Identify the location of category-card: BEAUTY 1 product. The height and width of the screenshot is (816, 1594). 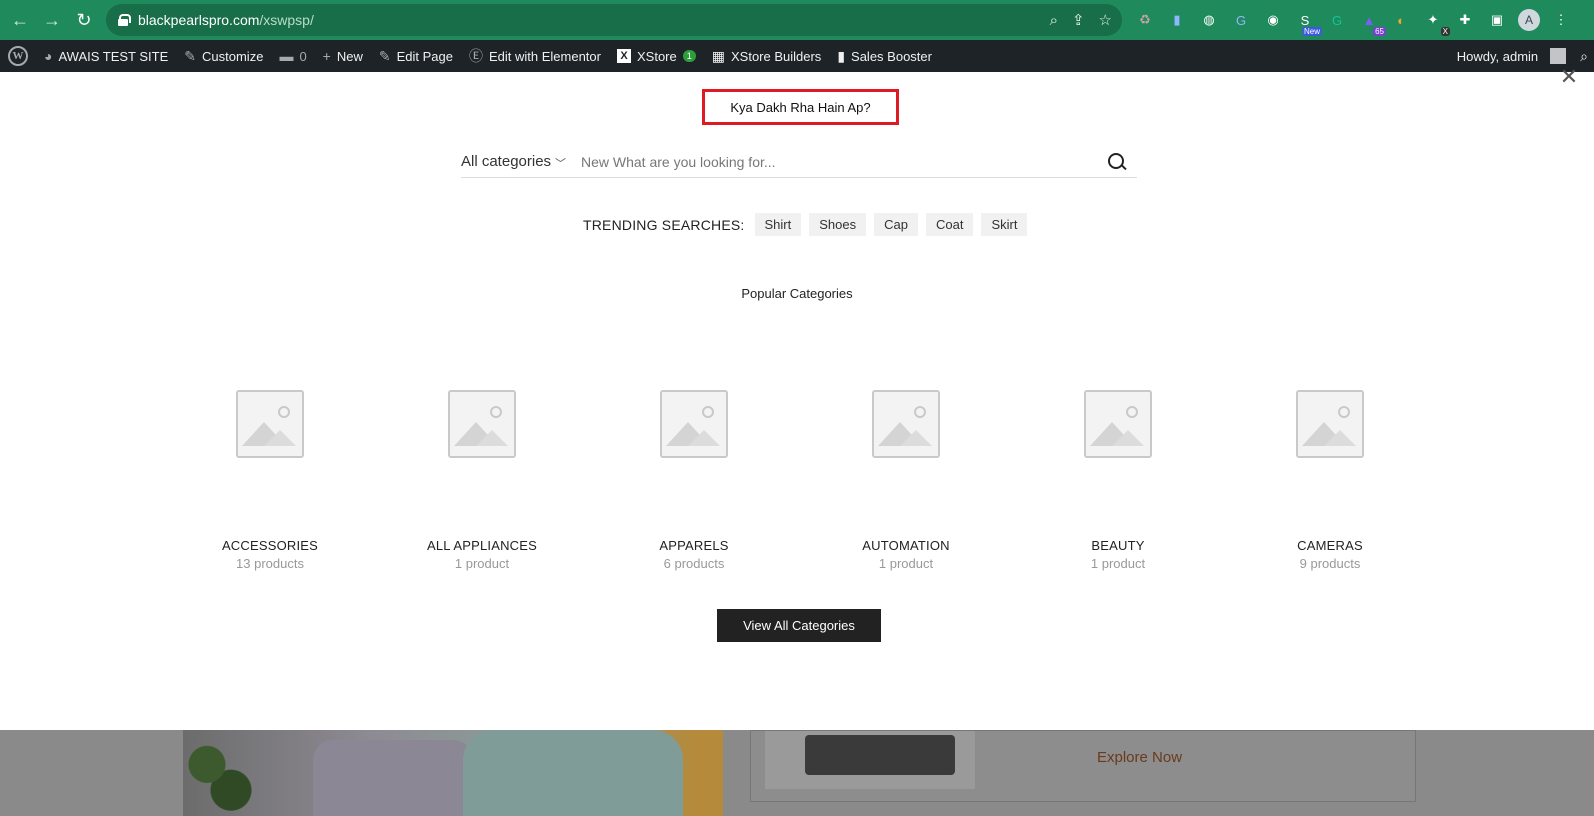
(1118, 476).